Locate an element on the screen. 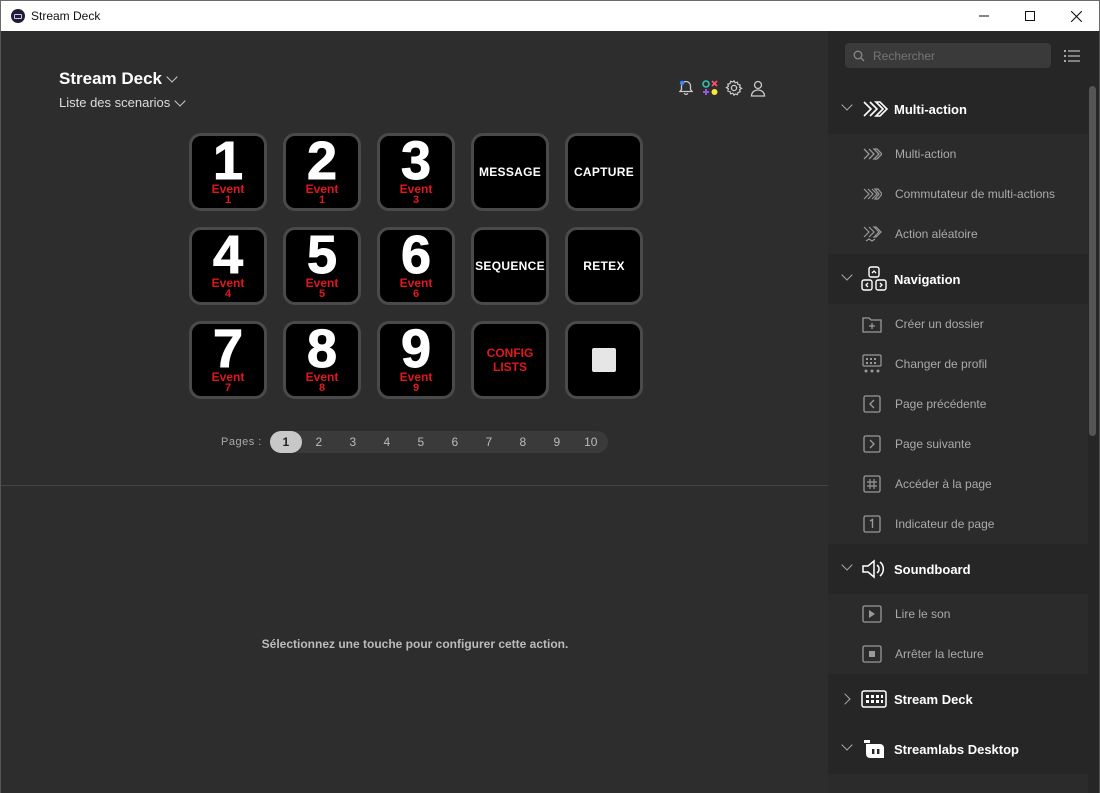  key-event-number: 9 is located at coordinates (416, 387).